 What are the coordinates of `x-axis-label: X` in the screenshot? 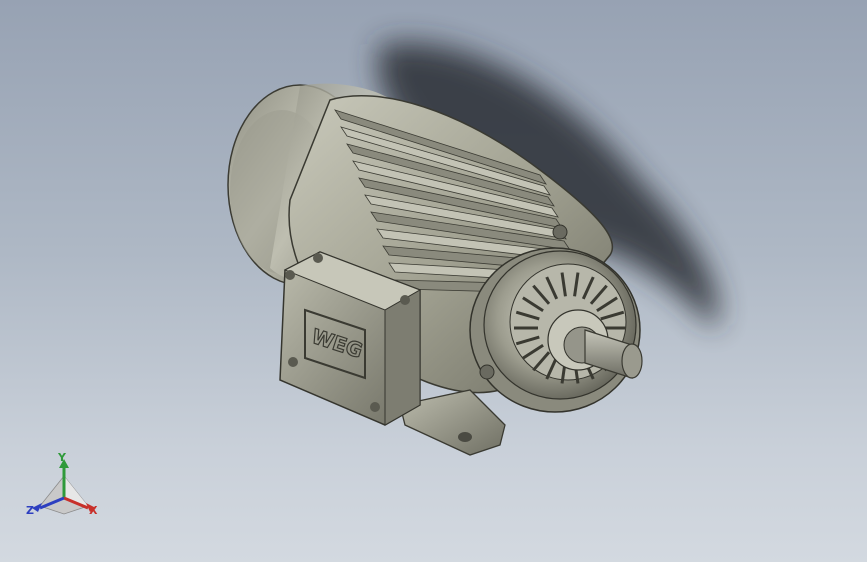 It's located at (93, 510).